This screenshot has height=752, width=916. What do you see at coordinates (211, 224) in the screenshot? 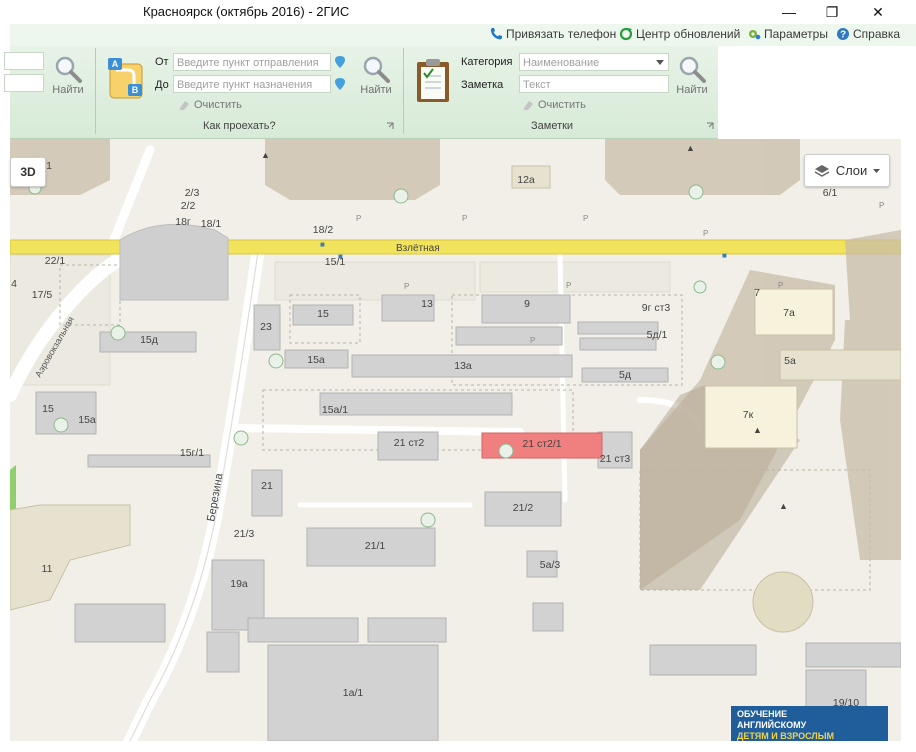
I see `building-label: 18/1` at bounding box center [211, 224].